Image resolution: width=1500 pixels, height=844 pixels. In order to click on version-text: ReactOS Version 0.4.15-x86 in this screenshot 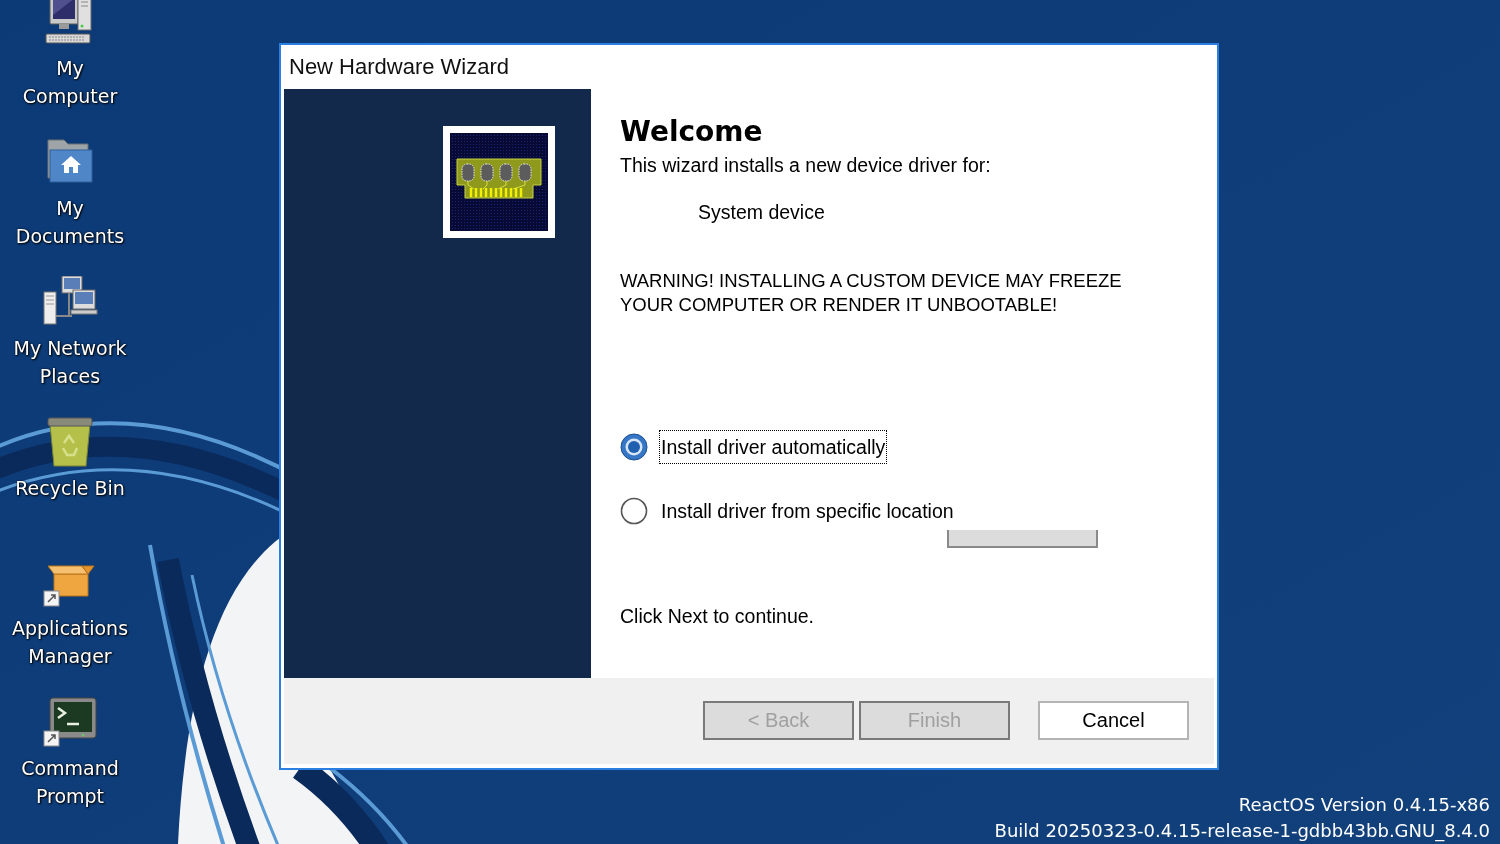, I will do `click(1364, 805)`.